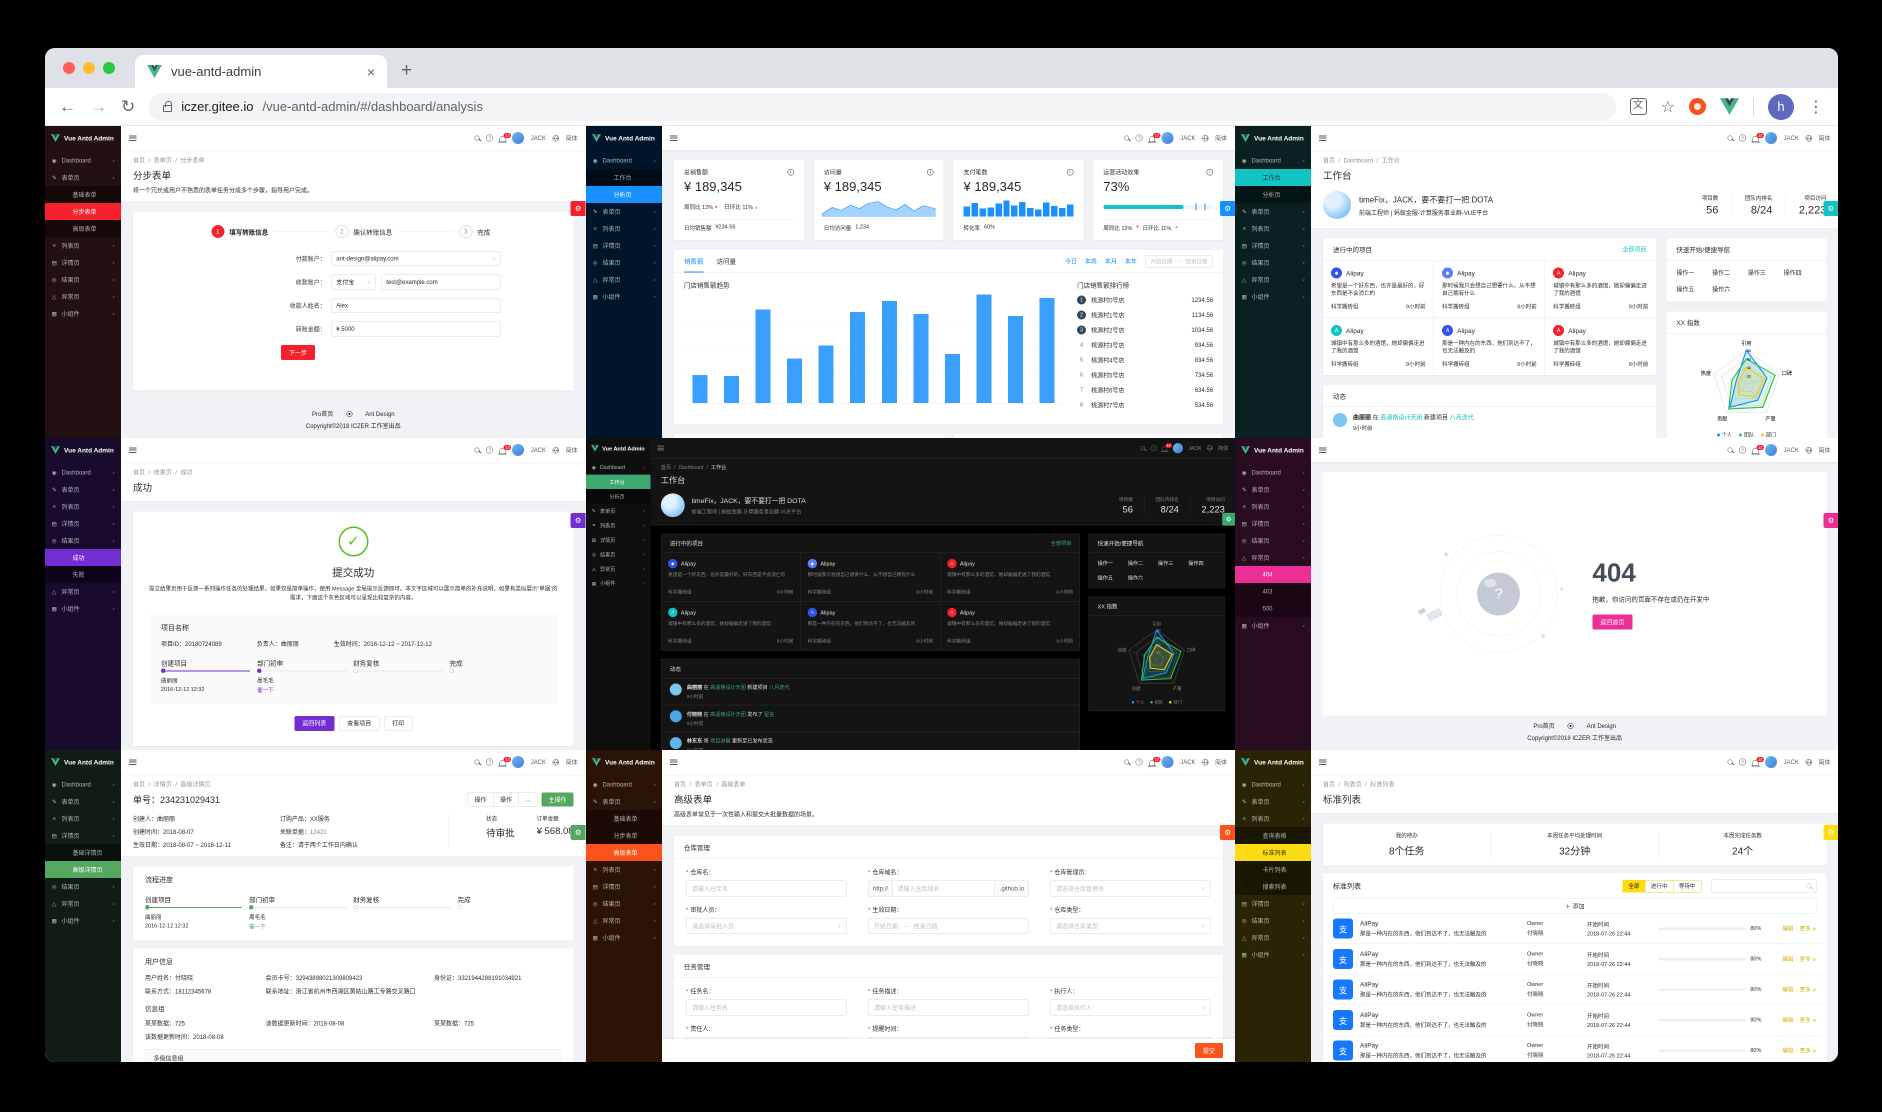 The image size is (1882, 1112). Describe the element at coordinates (1728, 273) in the screenshot. I see `quick-op-link: 操作二` at that location.